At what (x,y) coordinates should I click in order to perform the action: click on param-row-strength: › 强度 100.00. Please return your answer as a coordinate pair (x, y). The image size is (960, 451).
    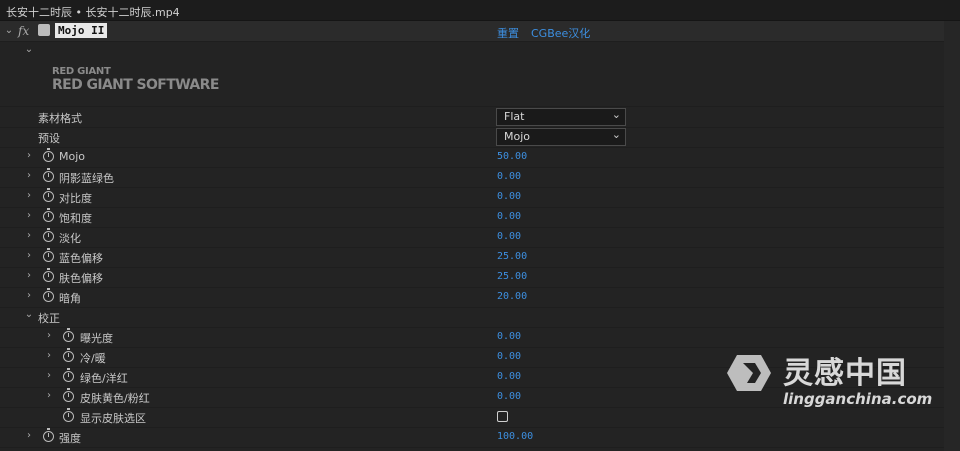
    Looking at the image, I should click on (472, 437).